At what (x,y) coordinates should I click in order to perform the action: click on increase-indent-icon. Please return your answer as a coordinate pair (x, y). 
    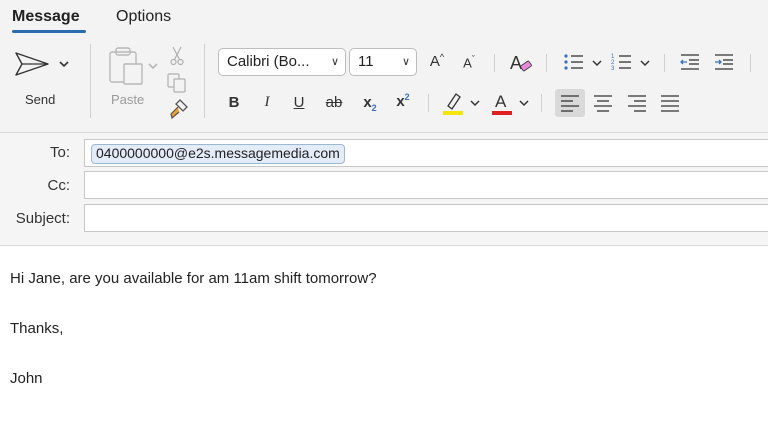
    Looking at the image, I should click on (724, 62).